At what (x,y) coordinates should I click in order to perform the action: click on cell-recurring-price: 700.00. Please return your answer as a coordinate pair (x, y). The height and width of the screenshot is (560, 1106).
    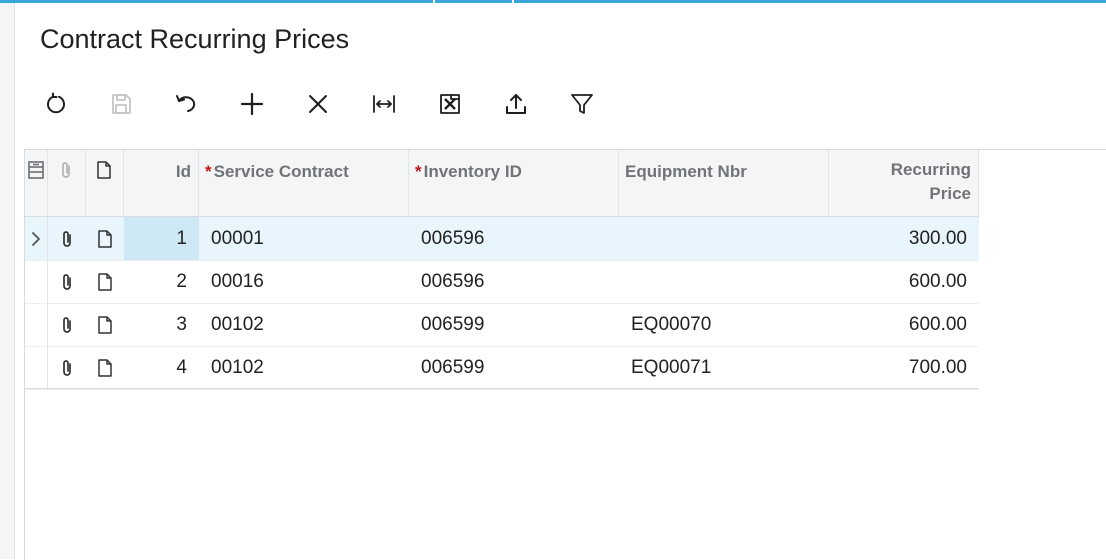
    Looking at the image, I should click on (904, 367).